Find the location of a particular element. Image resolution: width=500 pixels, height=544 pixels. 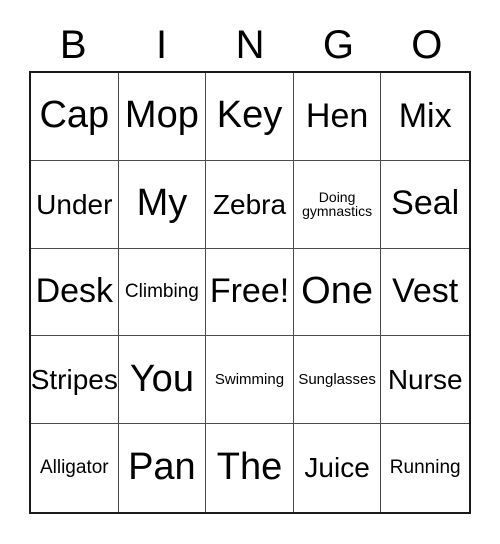

bingo-cell-label: Seal is located at coordinates (425, 203).